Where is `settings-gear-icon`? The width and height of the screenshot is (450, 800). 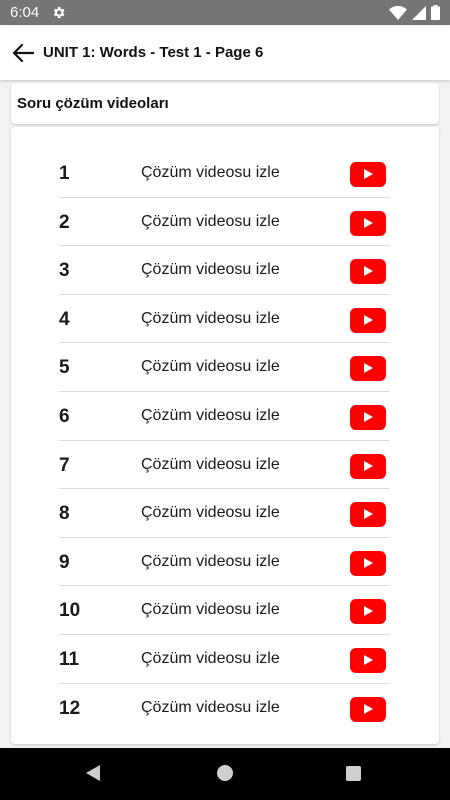 settings-gear-icon is located at coordinates (59, 12).